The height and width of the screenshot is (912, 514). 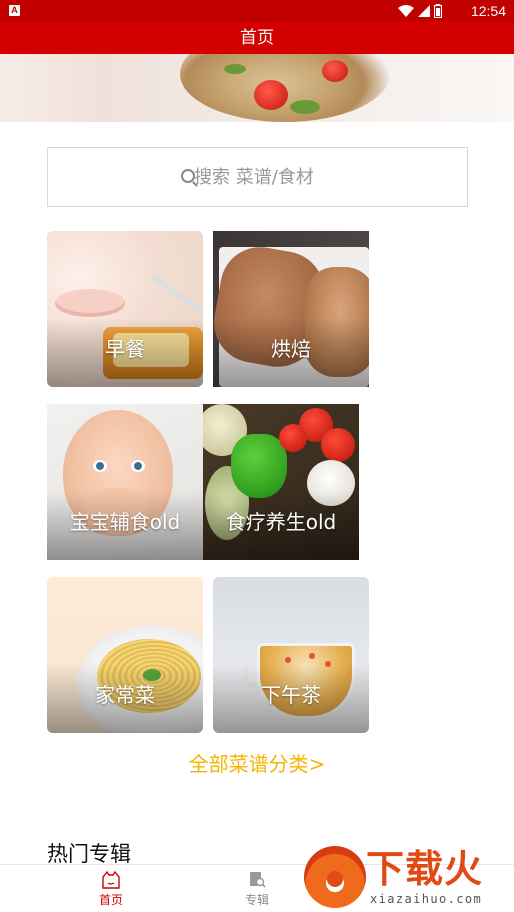 What do you see at coordinates (438, 11) in the screenshot?
I see `battery-icon` at bounding box center [438, 11].